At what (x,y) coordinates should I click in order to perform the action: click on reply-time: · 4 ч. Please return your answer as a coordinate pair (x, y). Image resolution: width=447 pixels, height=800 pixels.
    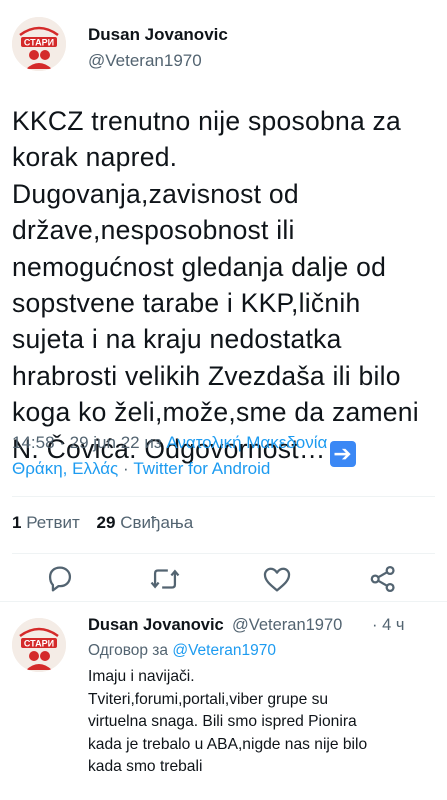
    Looking at the image, I should click on (388, 625).